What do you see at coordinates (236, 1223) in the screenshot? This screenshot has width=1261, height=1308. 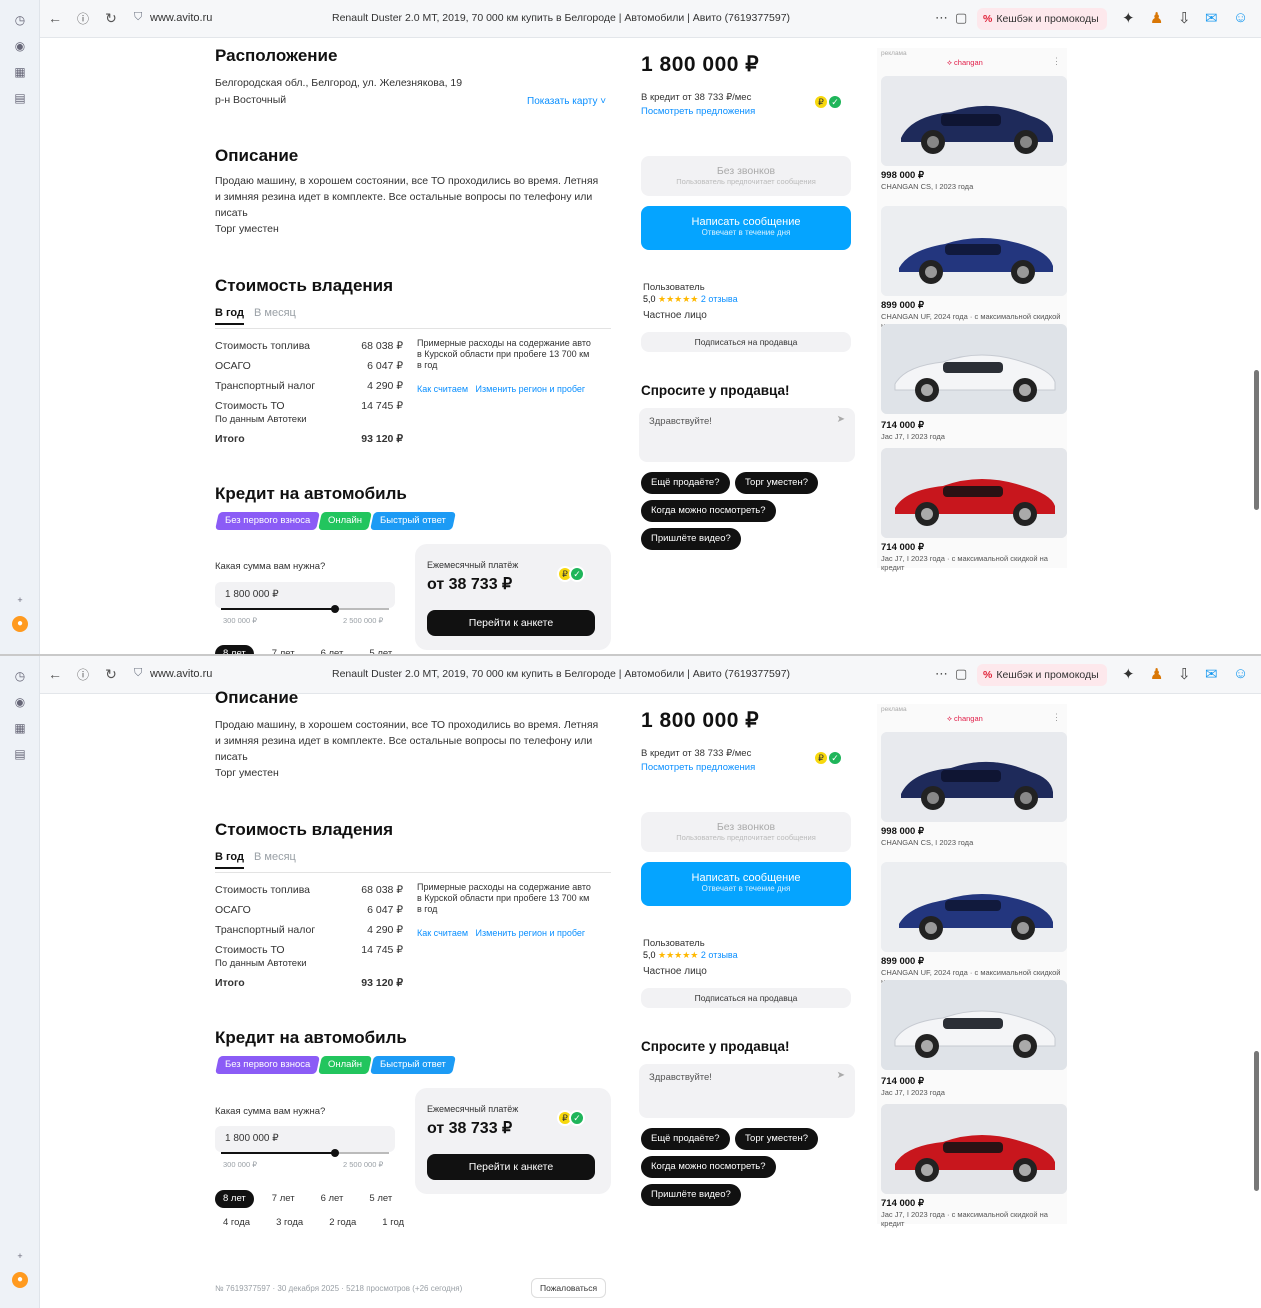 I see `term-chip: 4 года` at bounding box center [236, 1223].